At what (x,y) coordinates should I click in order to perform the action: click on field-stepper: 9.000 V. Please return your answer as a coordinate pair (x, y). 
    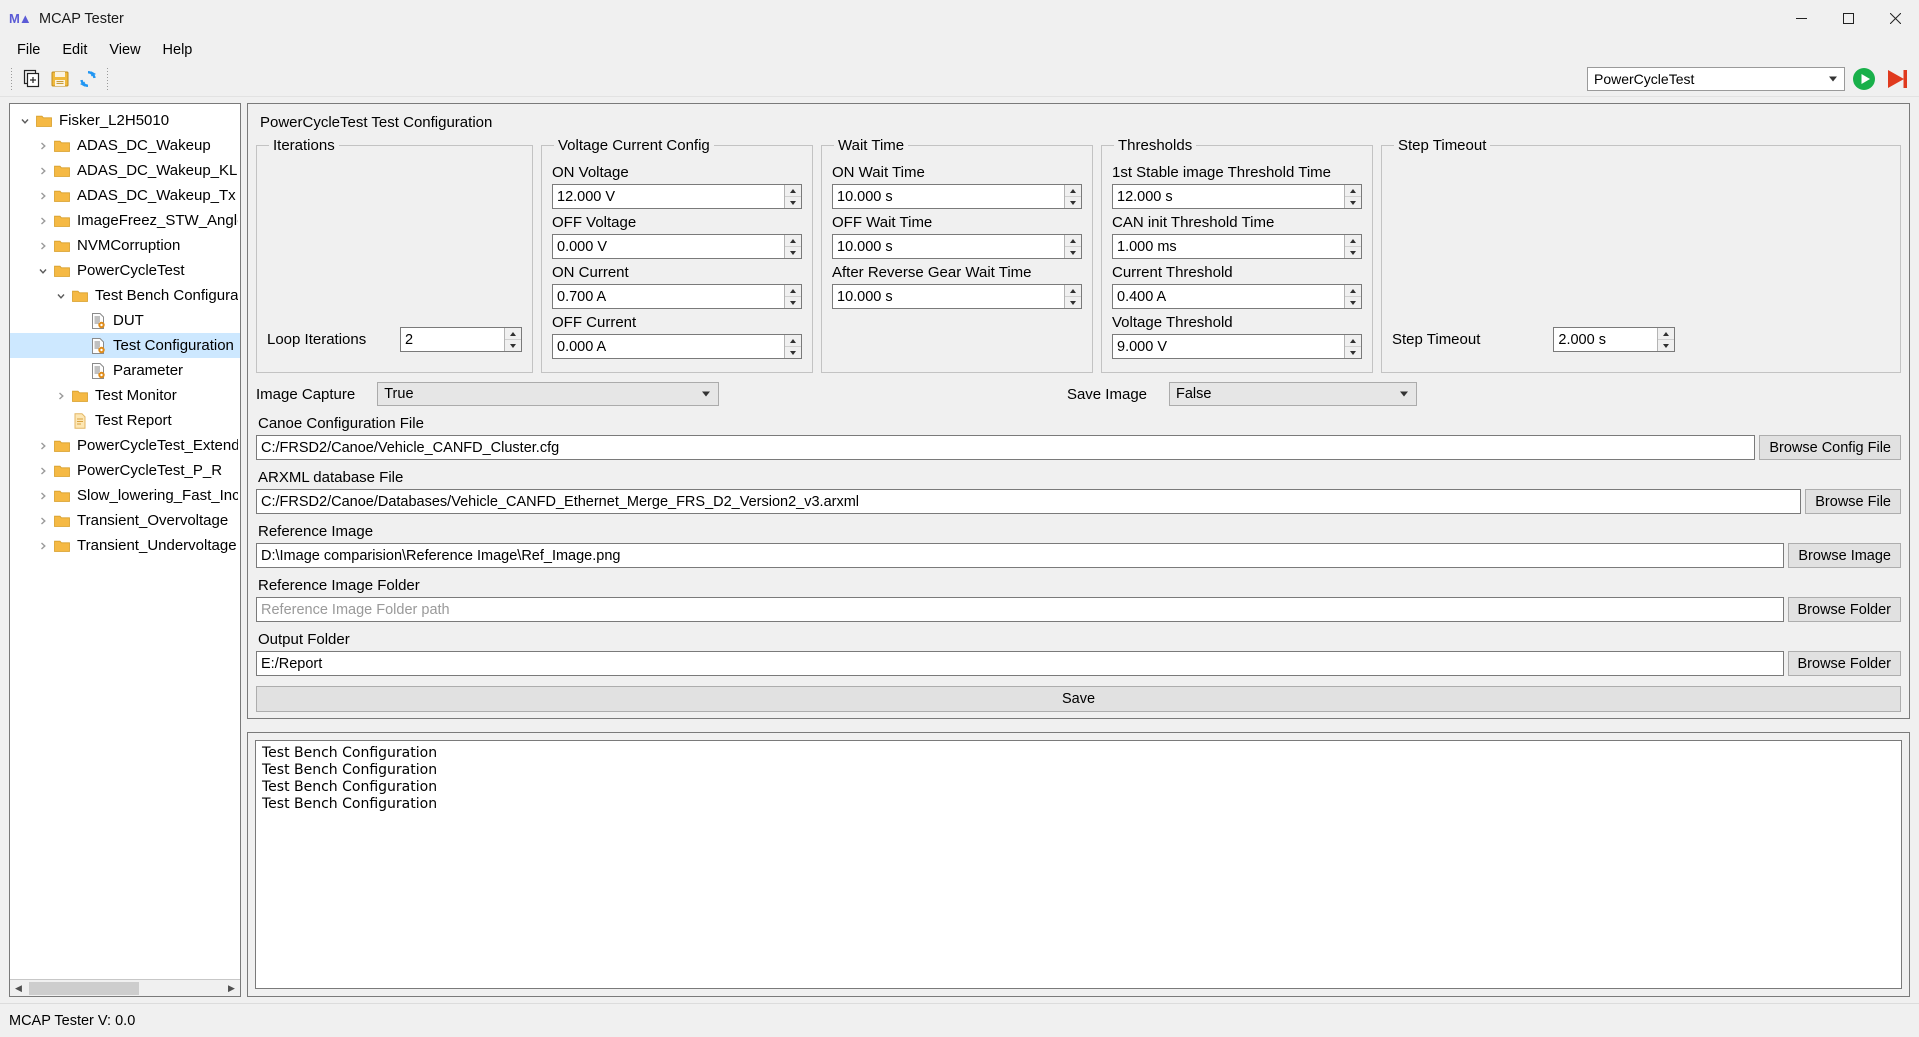
    Looking at the image, I should click on (1237, 346).